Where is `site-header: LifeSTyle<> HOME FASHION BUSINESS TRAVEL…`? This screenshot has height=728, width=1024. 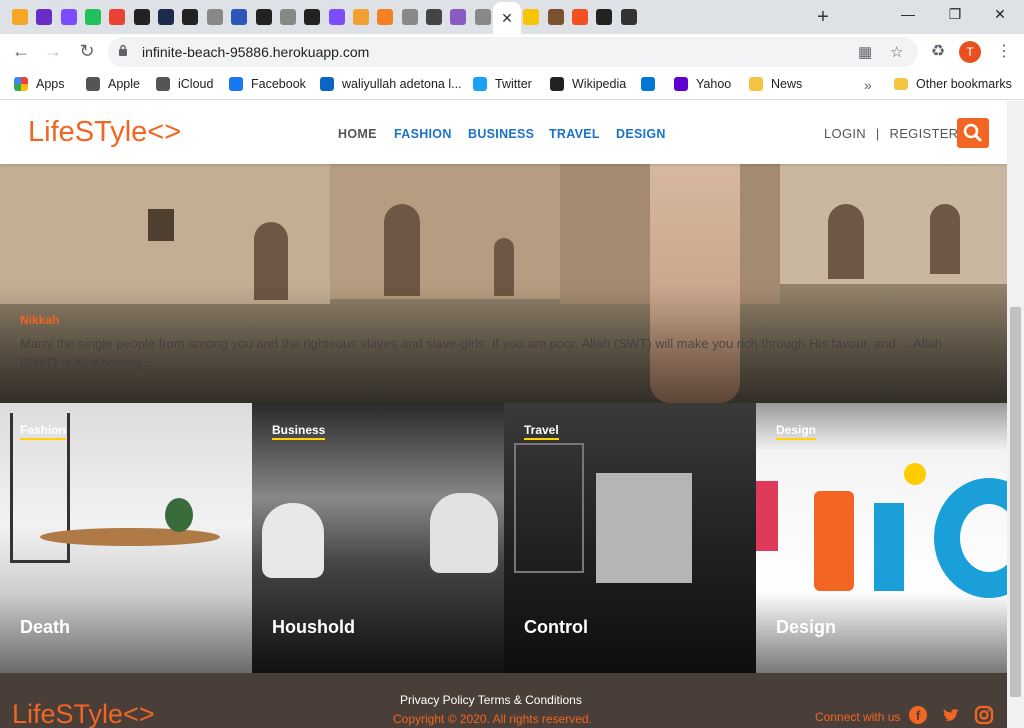
site-header: LifeSTyle<> HOME FASHION BUSINESS TRAVEL… is located at coordinates (503, 132).